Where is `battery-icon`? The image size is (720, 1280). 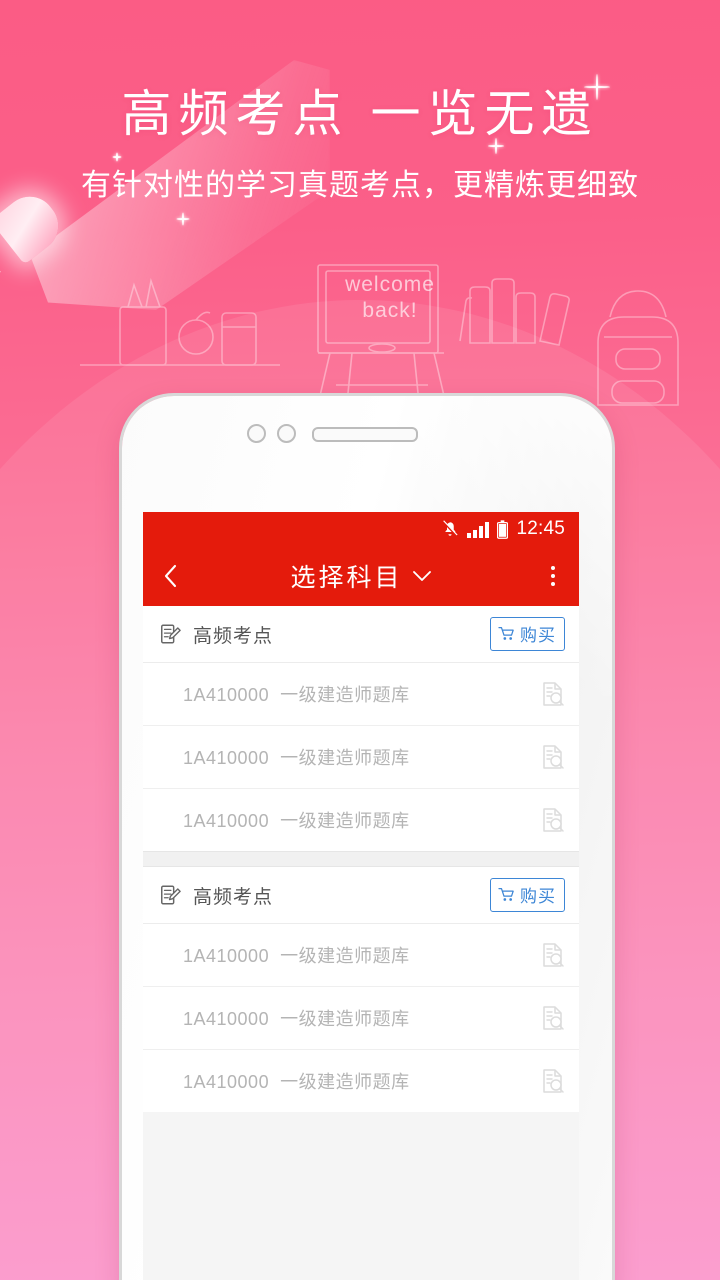 battery-icon is located at coordinates (503, 529).